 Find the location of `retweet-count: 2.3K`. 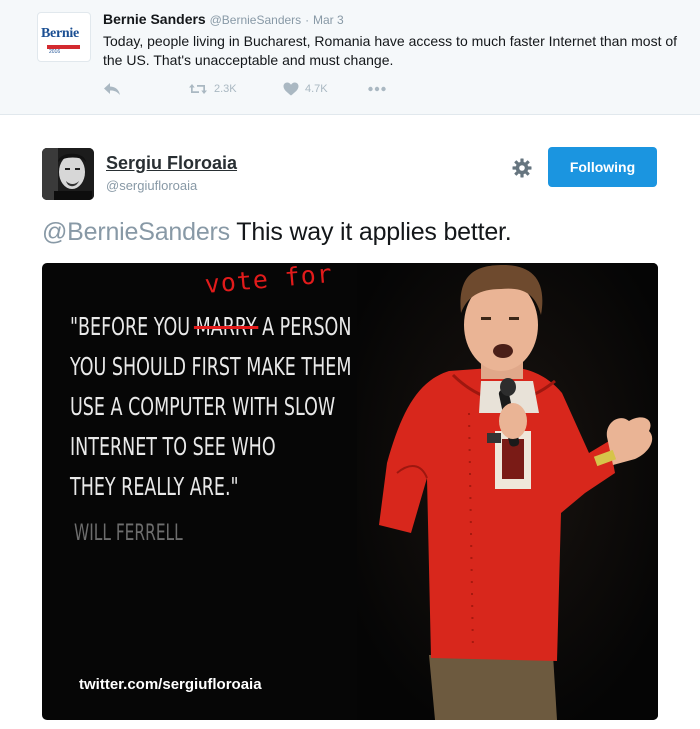

retweet-count: 2.3K is located at coordinates (225, 89).